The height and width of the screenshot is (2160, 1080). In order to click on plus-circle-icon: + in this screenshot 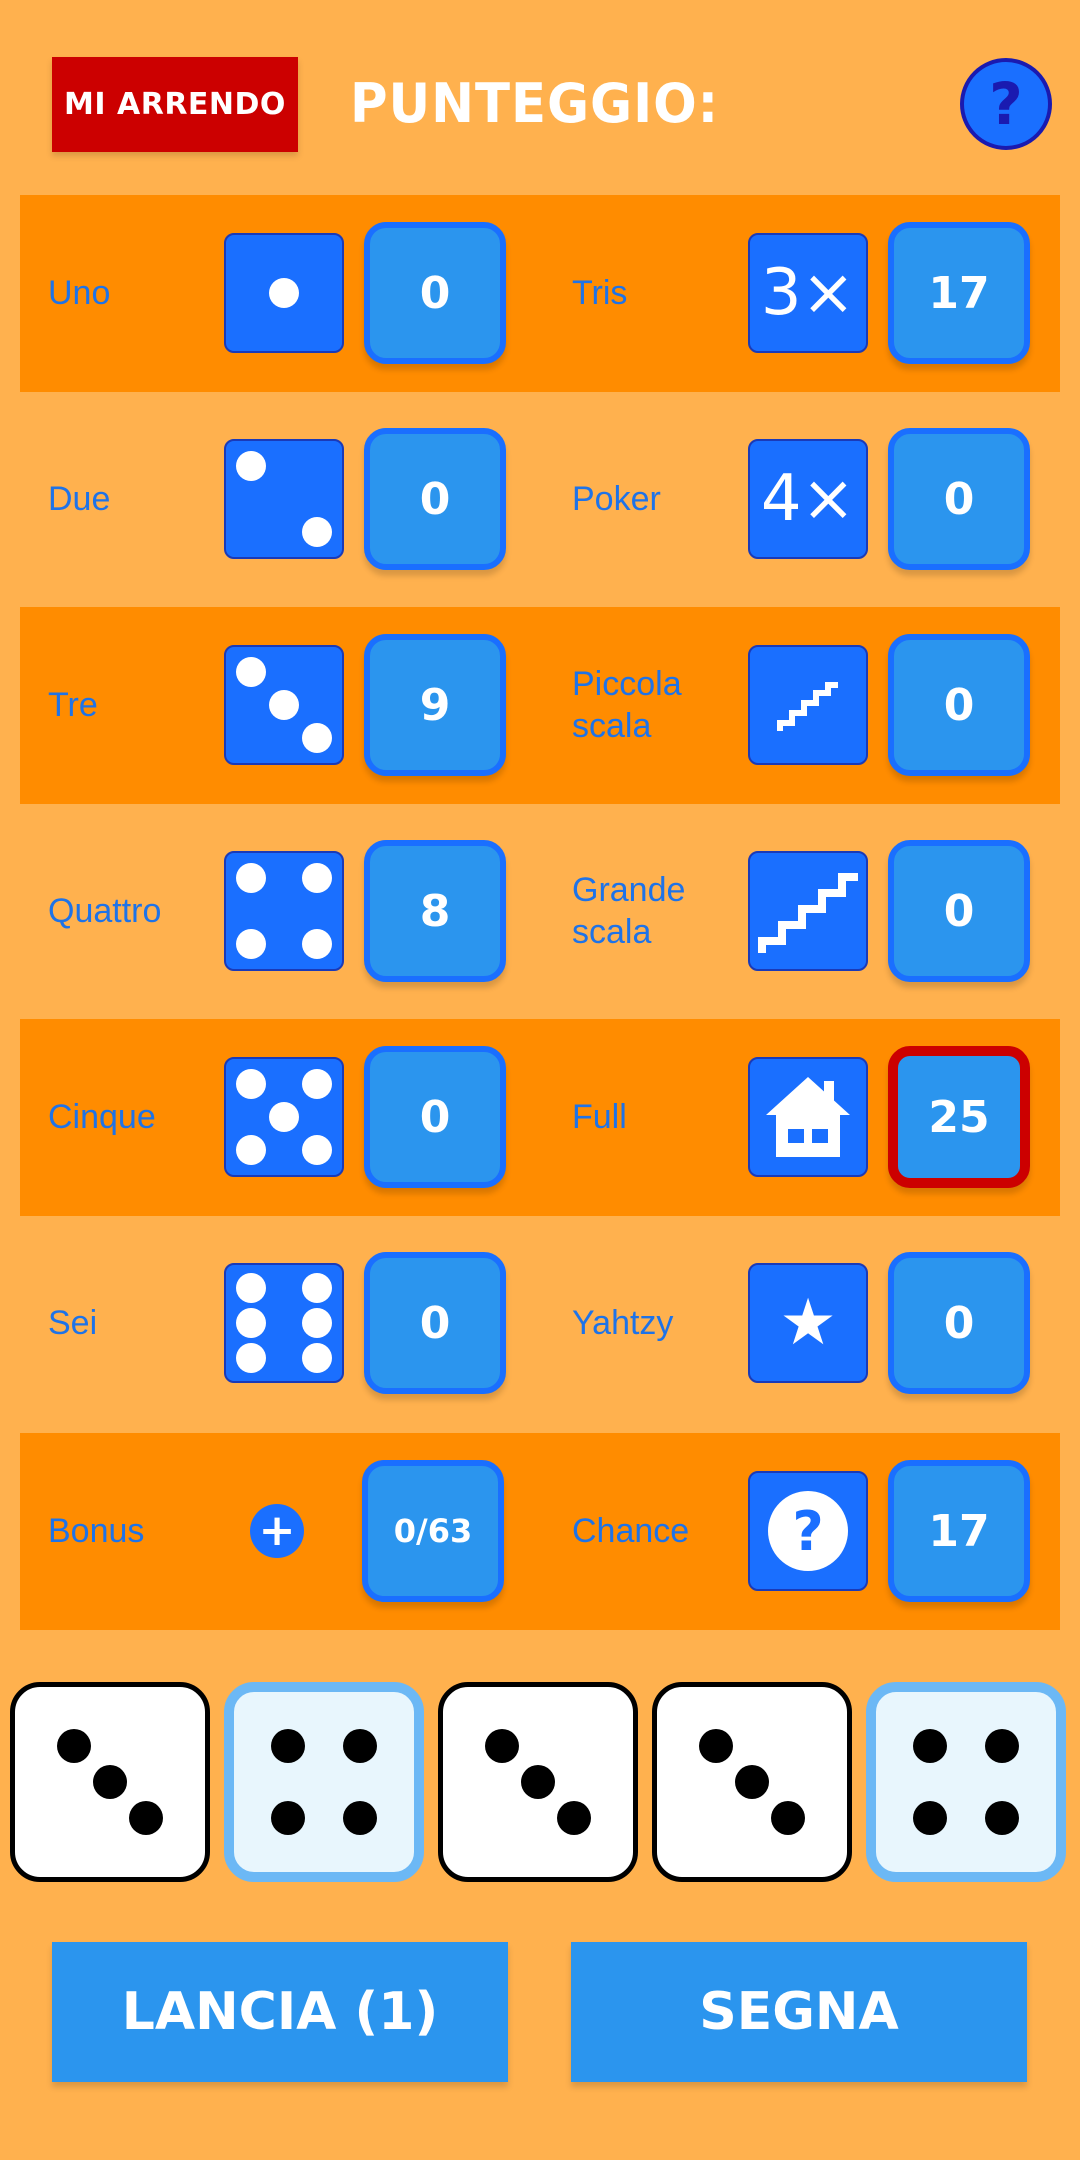, I will do `click(277, 1531)`.